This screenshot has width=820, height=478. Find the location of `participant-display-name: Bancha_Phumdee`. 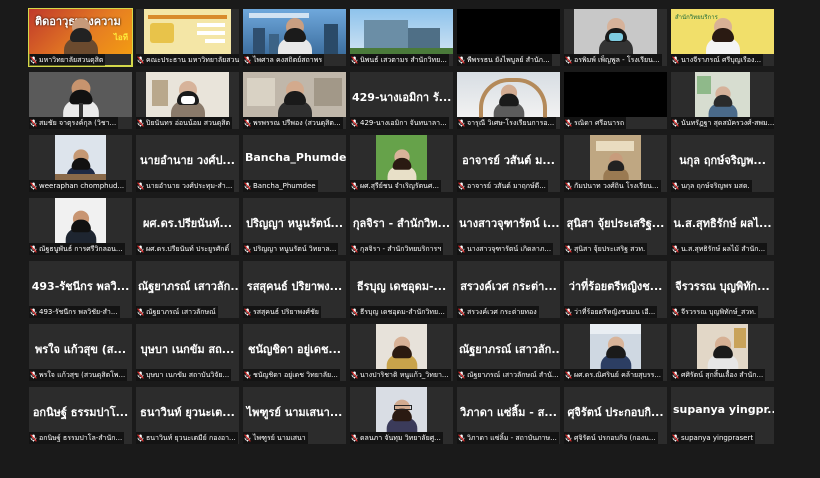

participant-display-name: Bancha_Phumdee is located at coordinates (295, 157).